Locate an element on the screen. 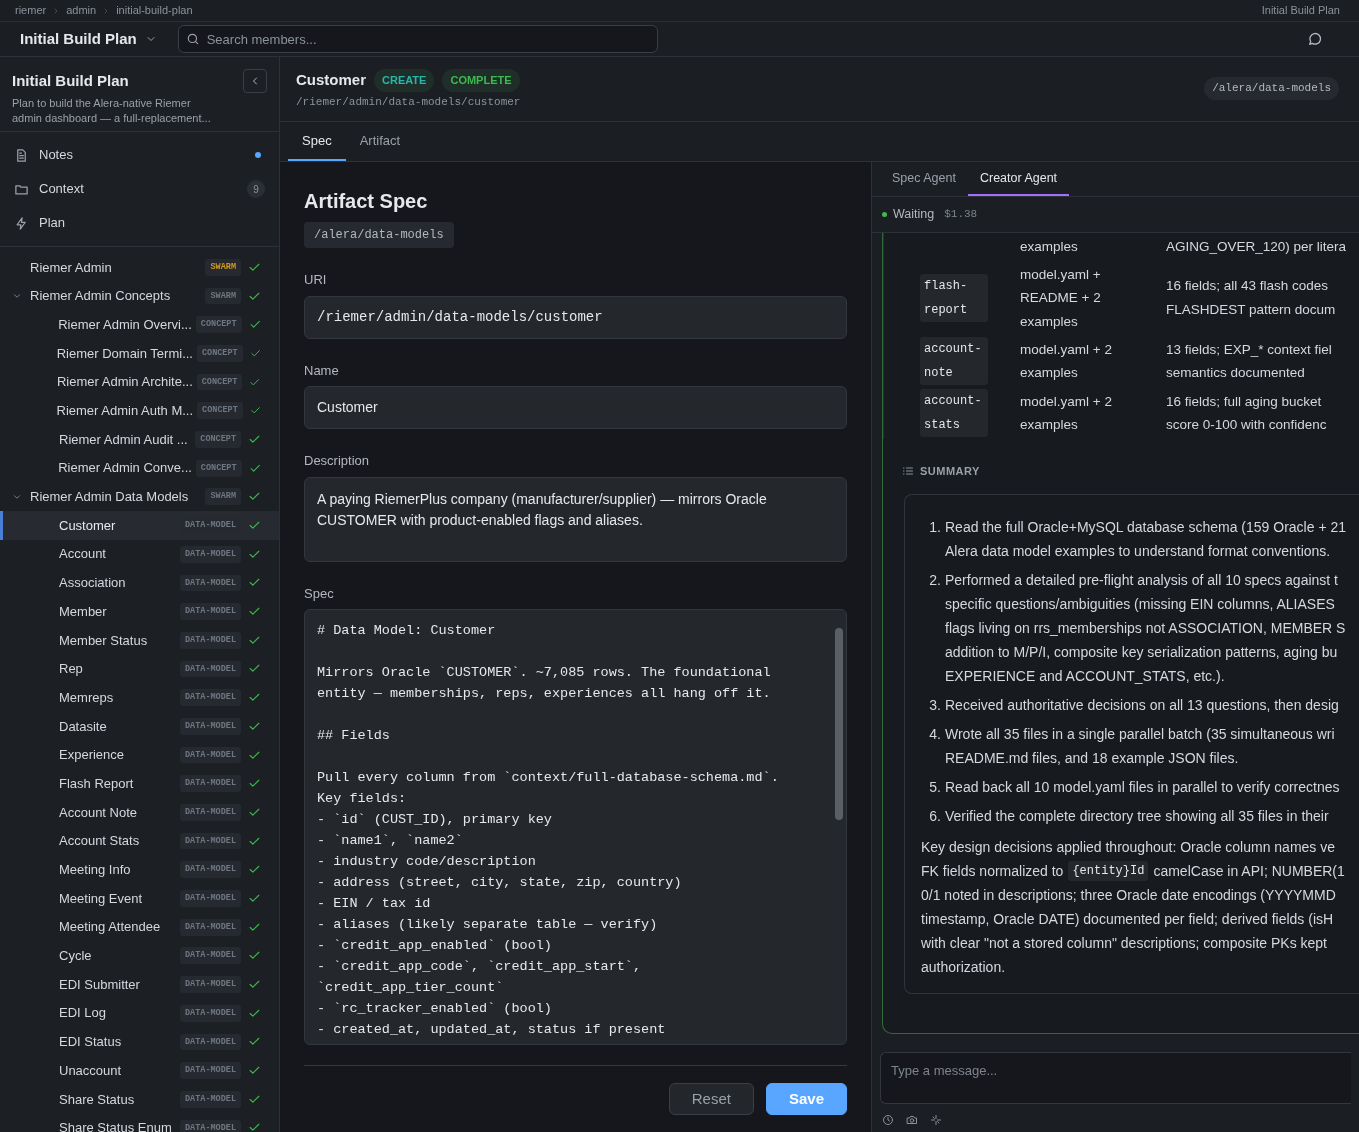  input-field: /riemer/admin/data-models/customer is located at coordinates (575, 317).